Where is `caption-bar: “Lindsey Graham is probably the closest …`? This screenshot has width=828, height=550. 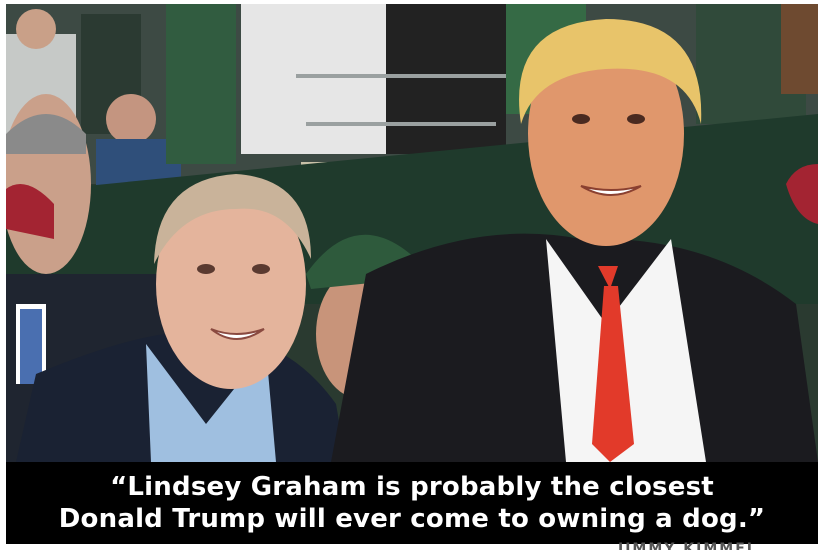 caption-bar: “Lindsey Graham is probably the closest … is located at coordinates (412, 503).